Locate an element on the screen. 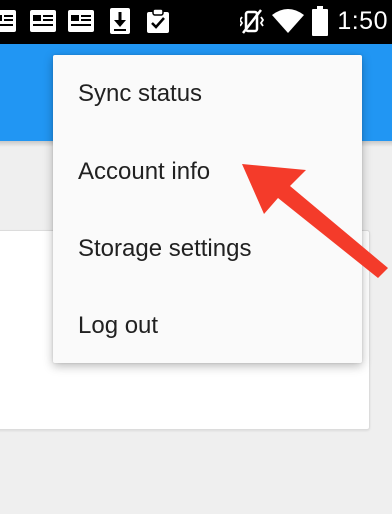 Image resolution: width=392 pixels, height=514 pixels. menu-item-log-out: Log out is located at coordinates (207, 325).